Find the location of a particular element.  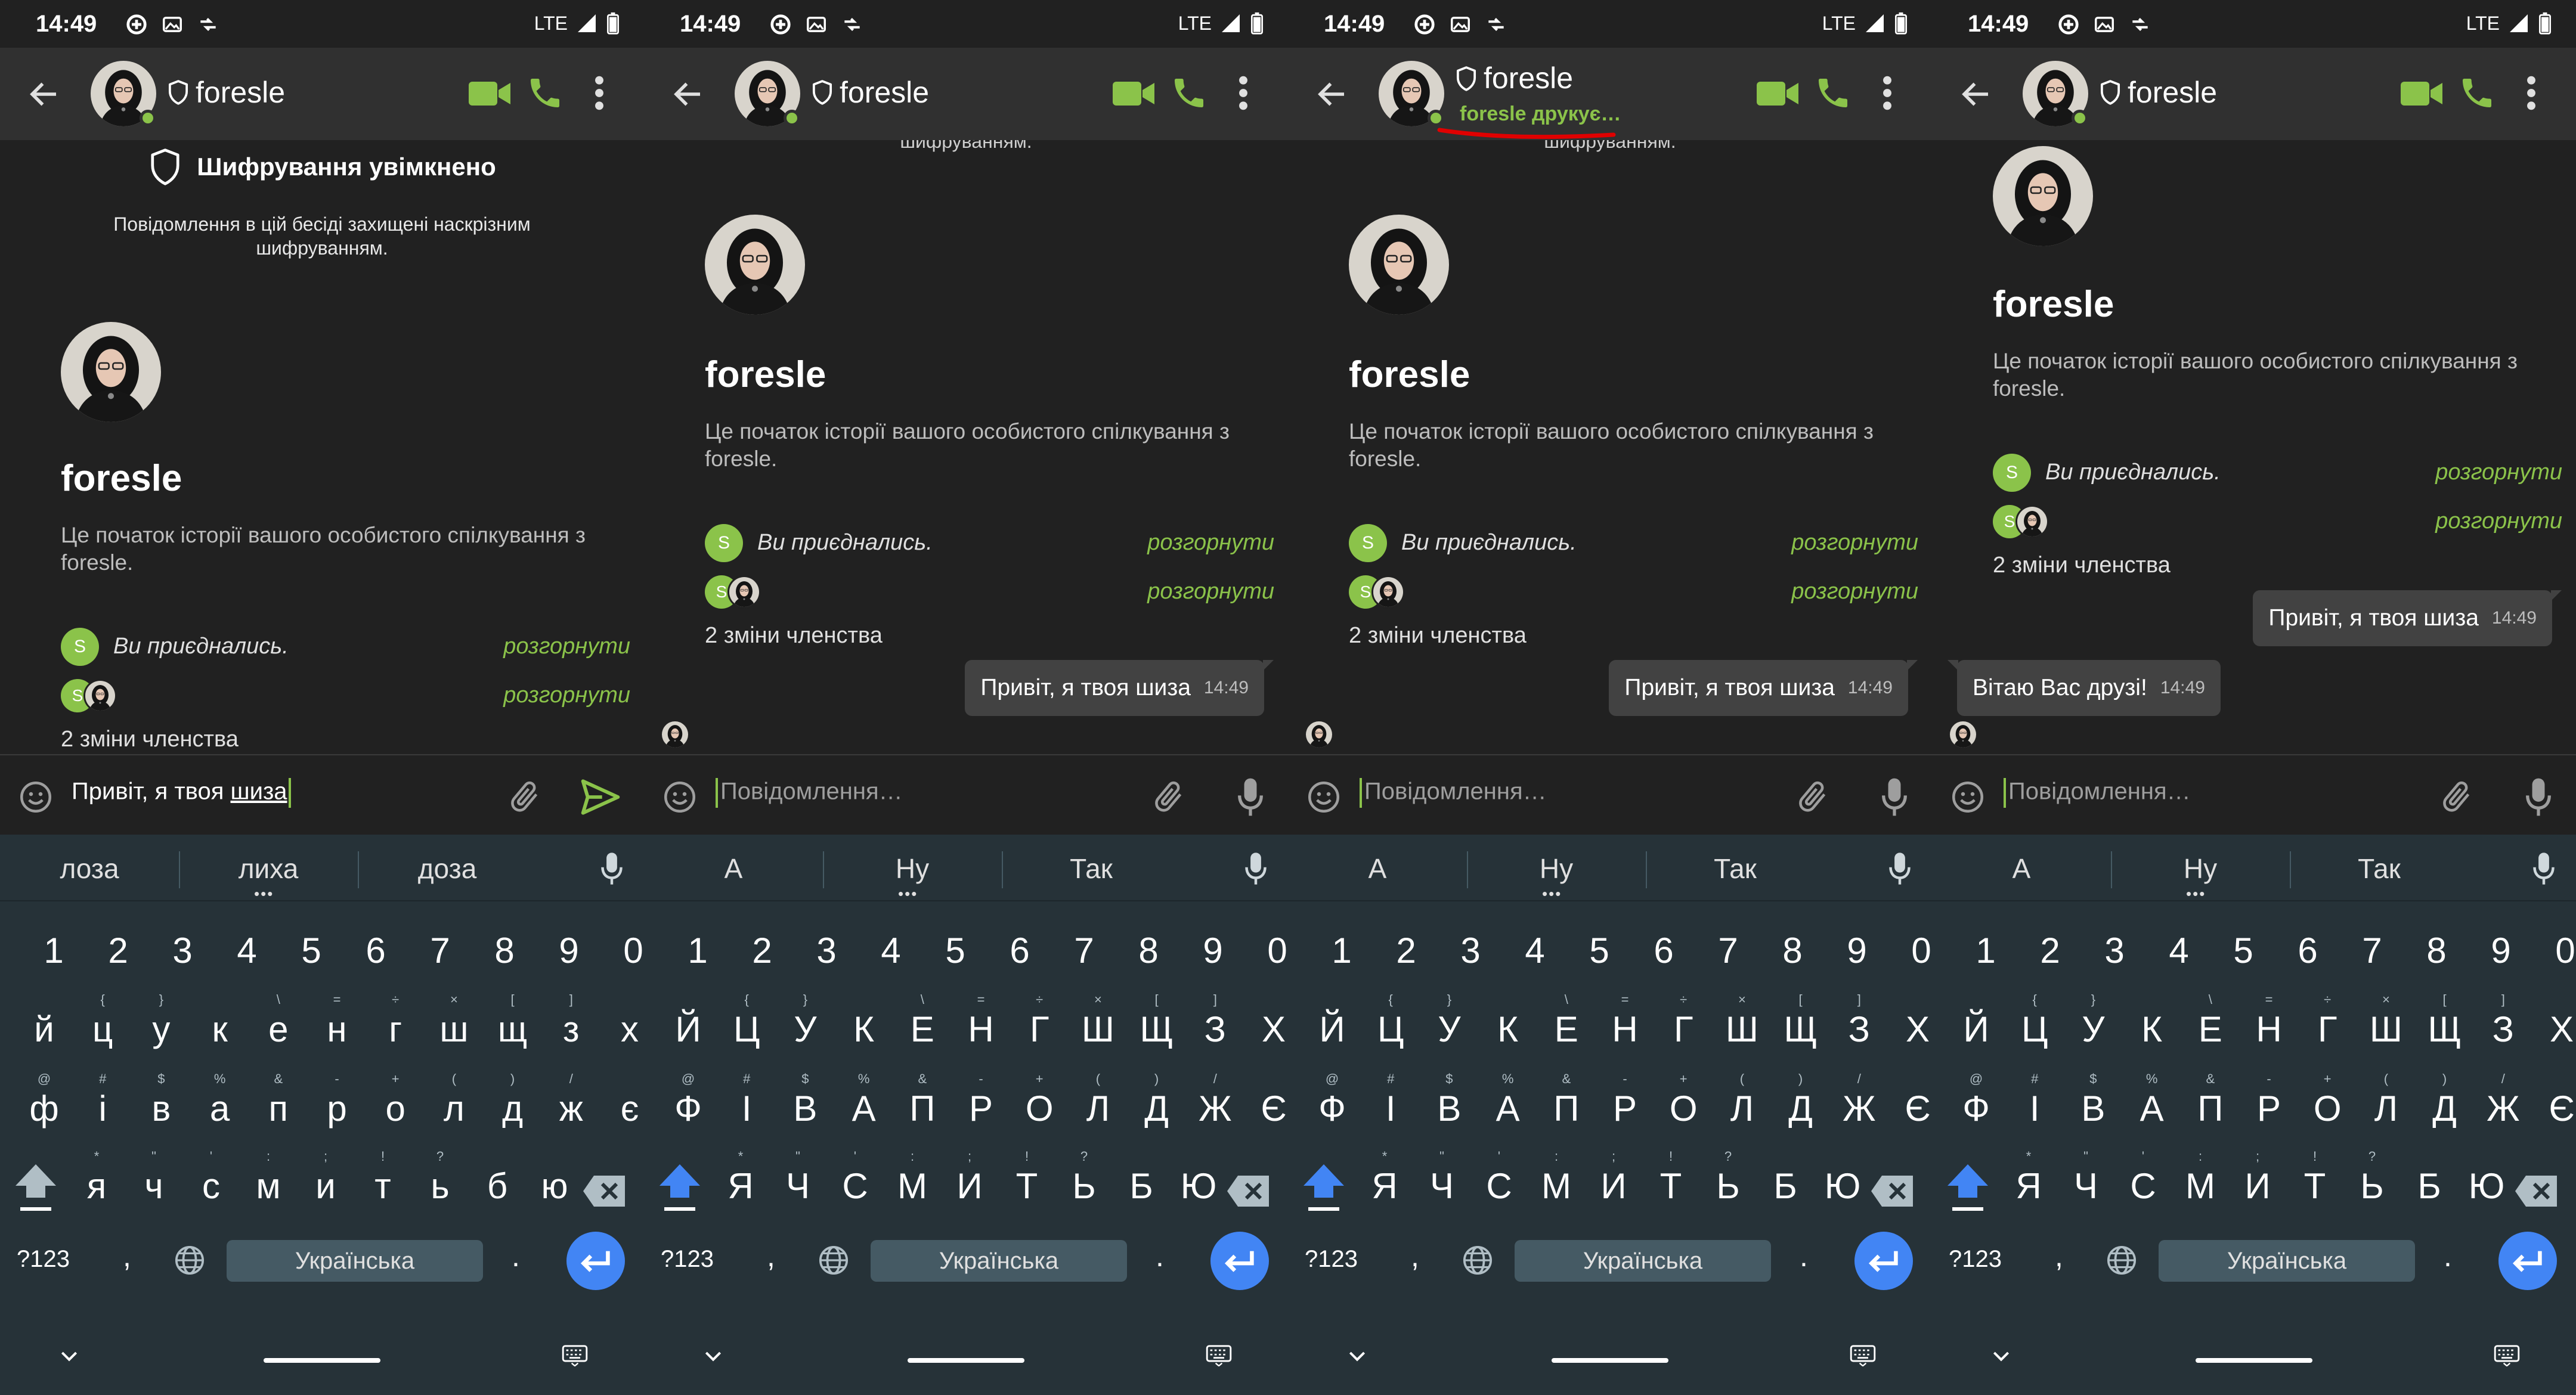

enter-key is located at coordinates (1239, 1261).